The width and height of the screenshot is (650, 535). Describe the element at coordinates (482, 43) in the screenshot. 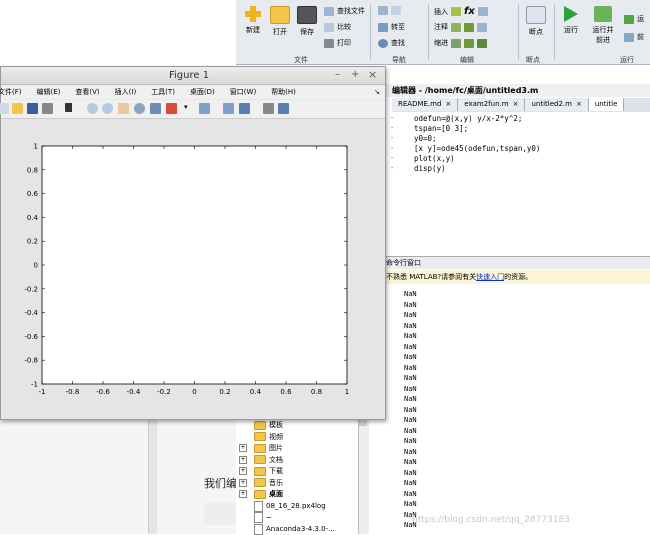

I see `indent-decrease-icon` at that location.